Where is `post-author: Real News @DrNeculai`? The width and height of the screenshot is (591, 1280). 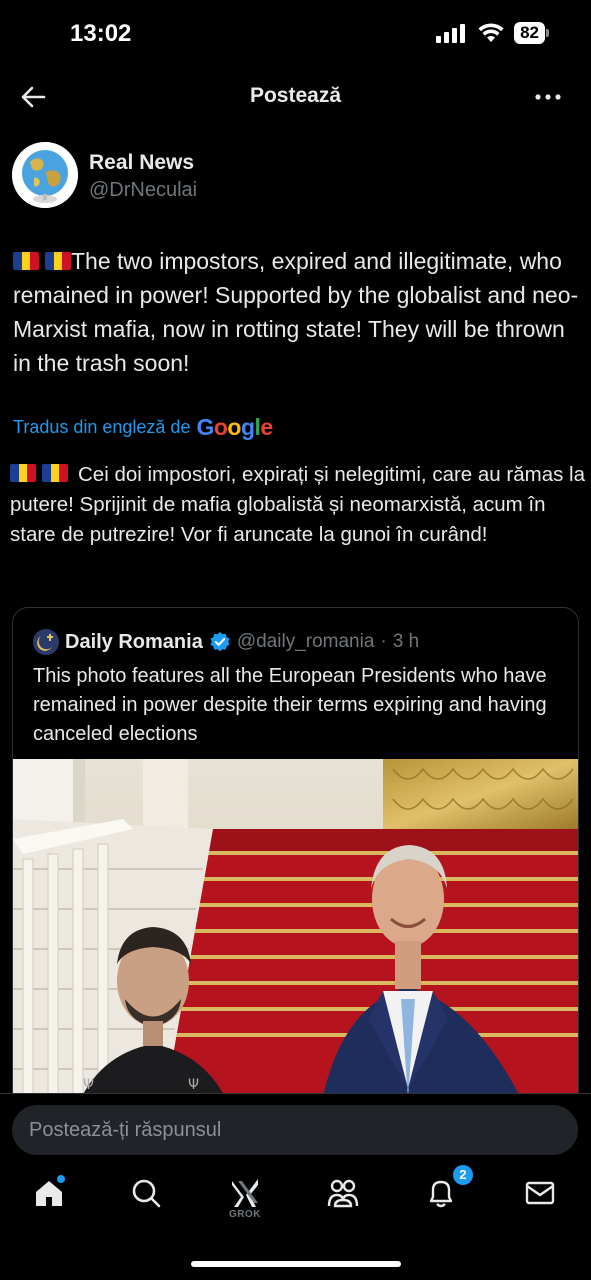
post-author: Real News @DrNeculai is located at coordinates (292, 177).